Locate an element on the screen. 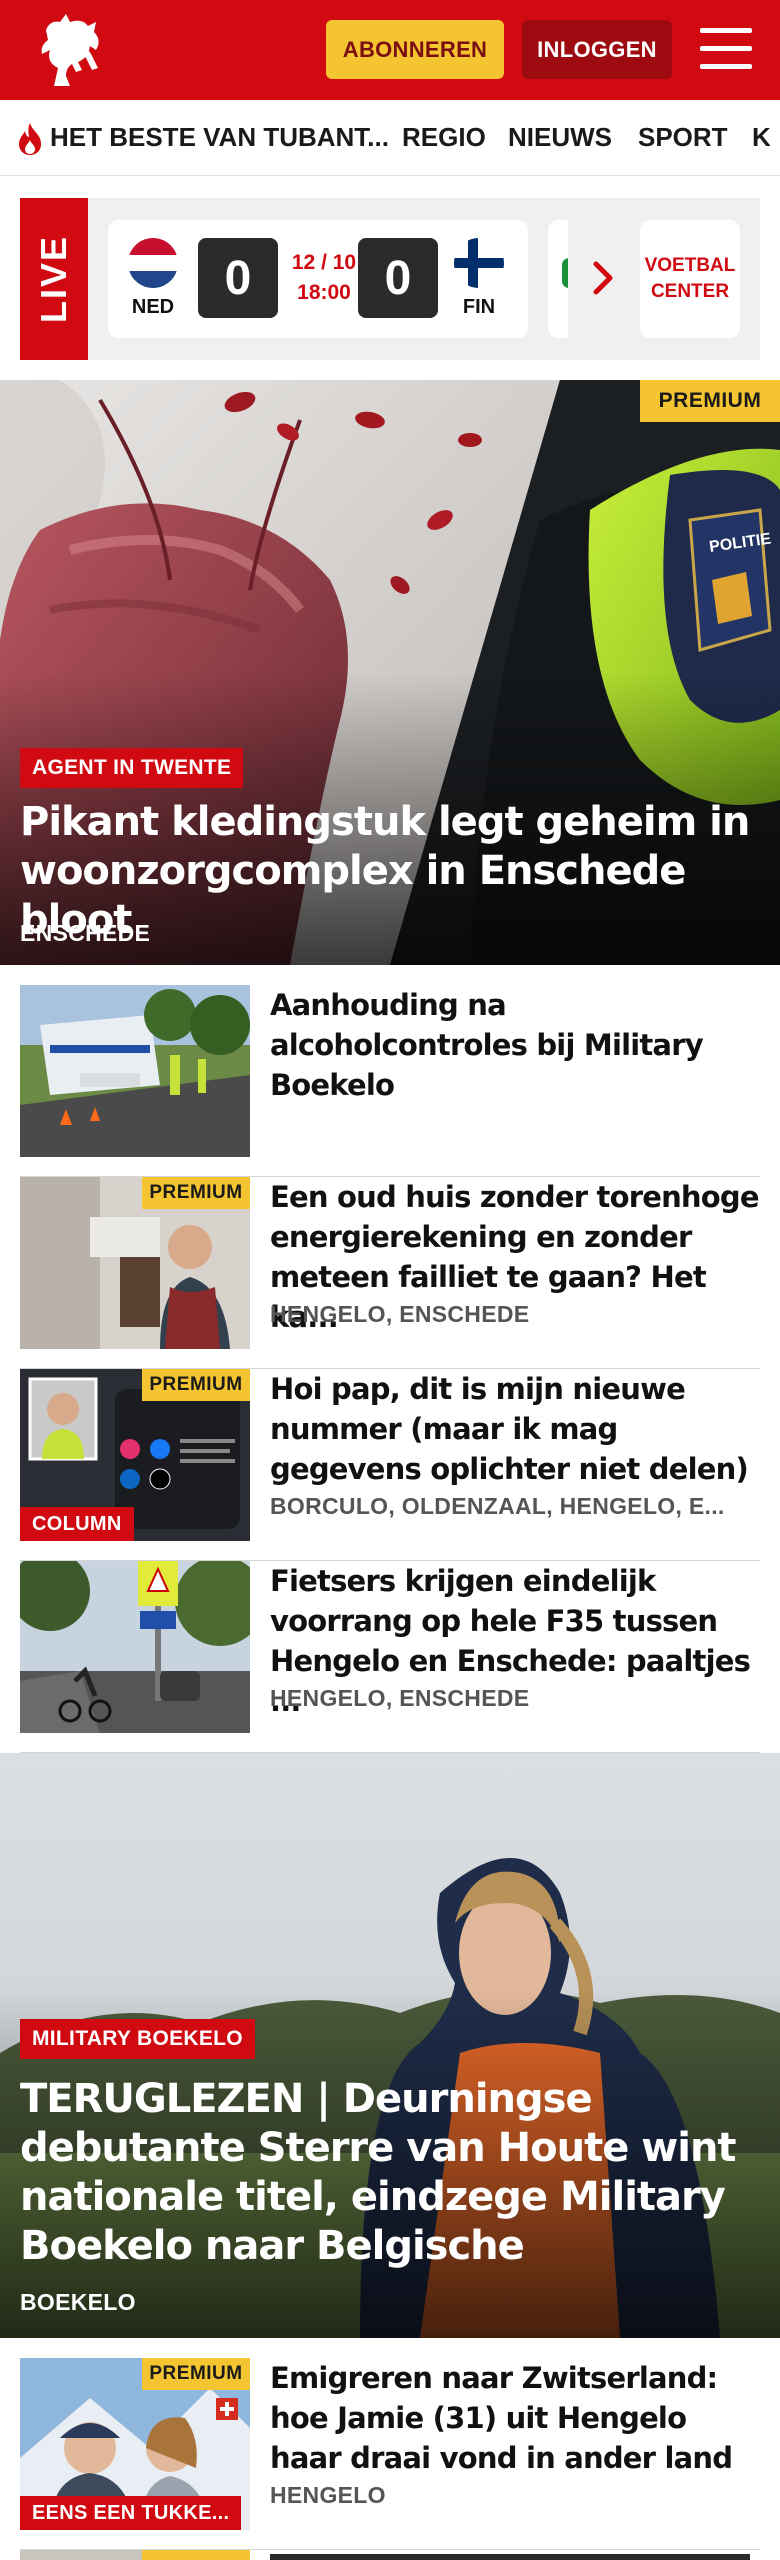  finland-flag-icon is located at coordinates (479, 263).